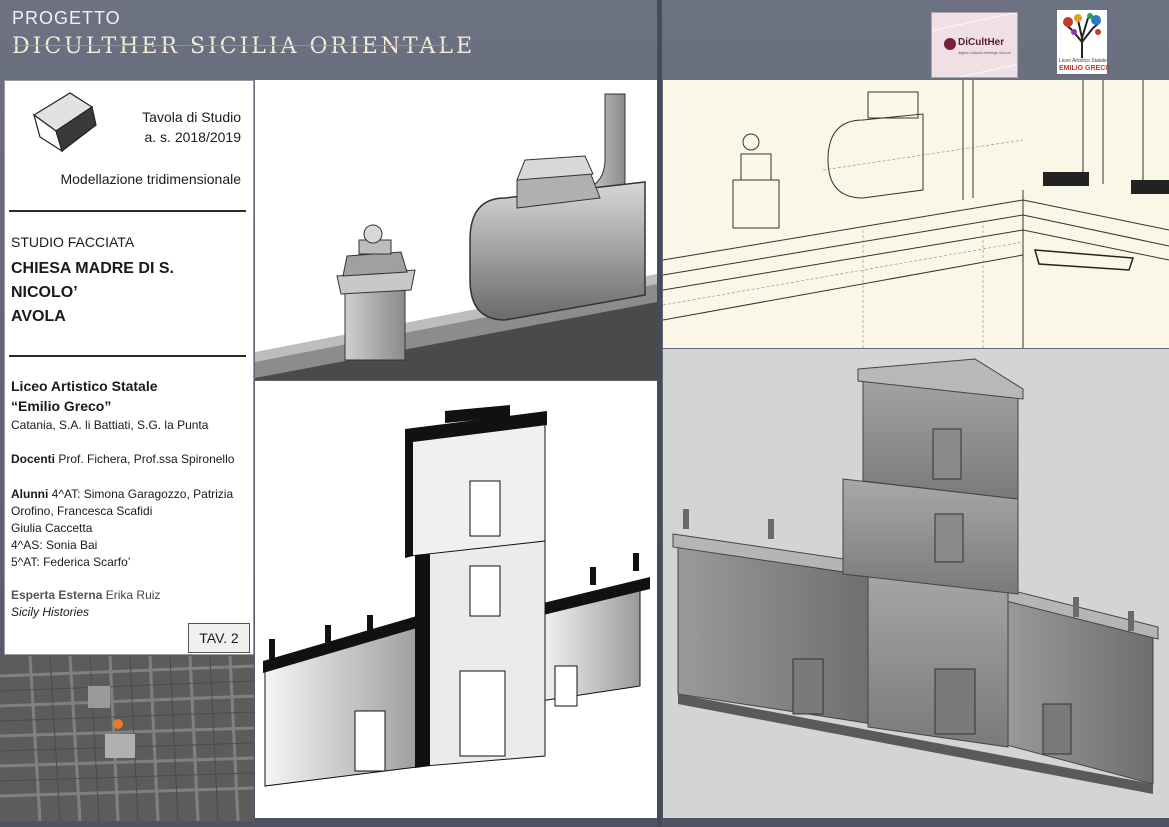 The height and width of the screenshot is (827, 1169). What do you see at coordinates (230, 45) in the screenshot?
I see `title-strike-line` at bounding box center [230, 45].